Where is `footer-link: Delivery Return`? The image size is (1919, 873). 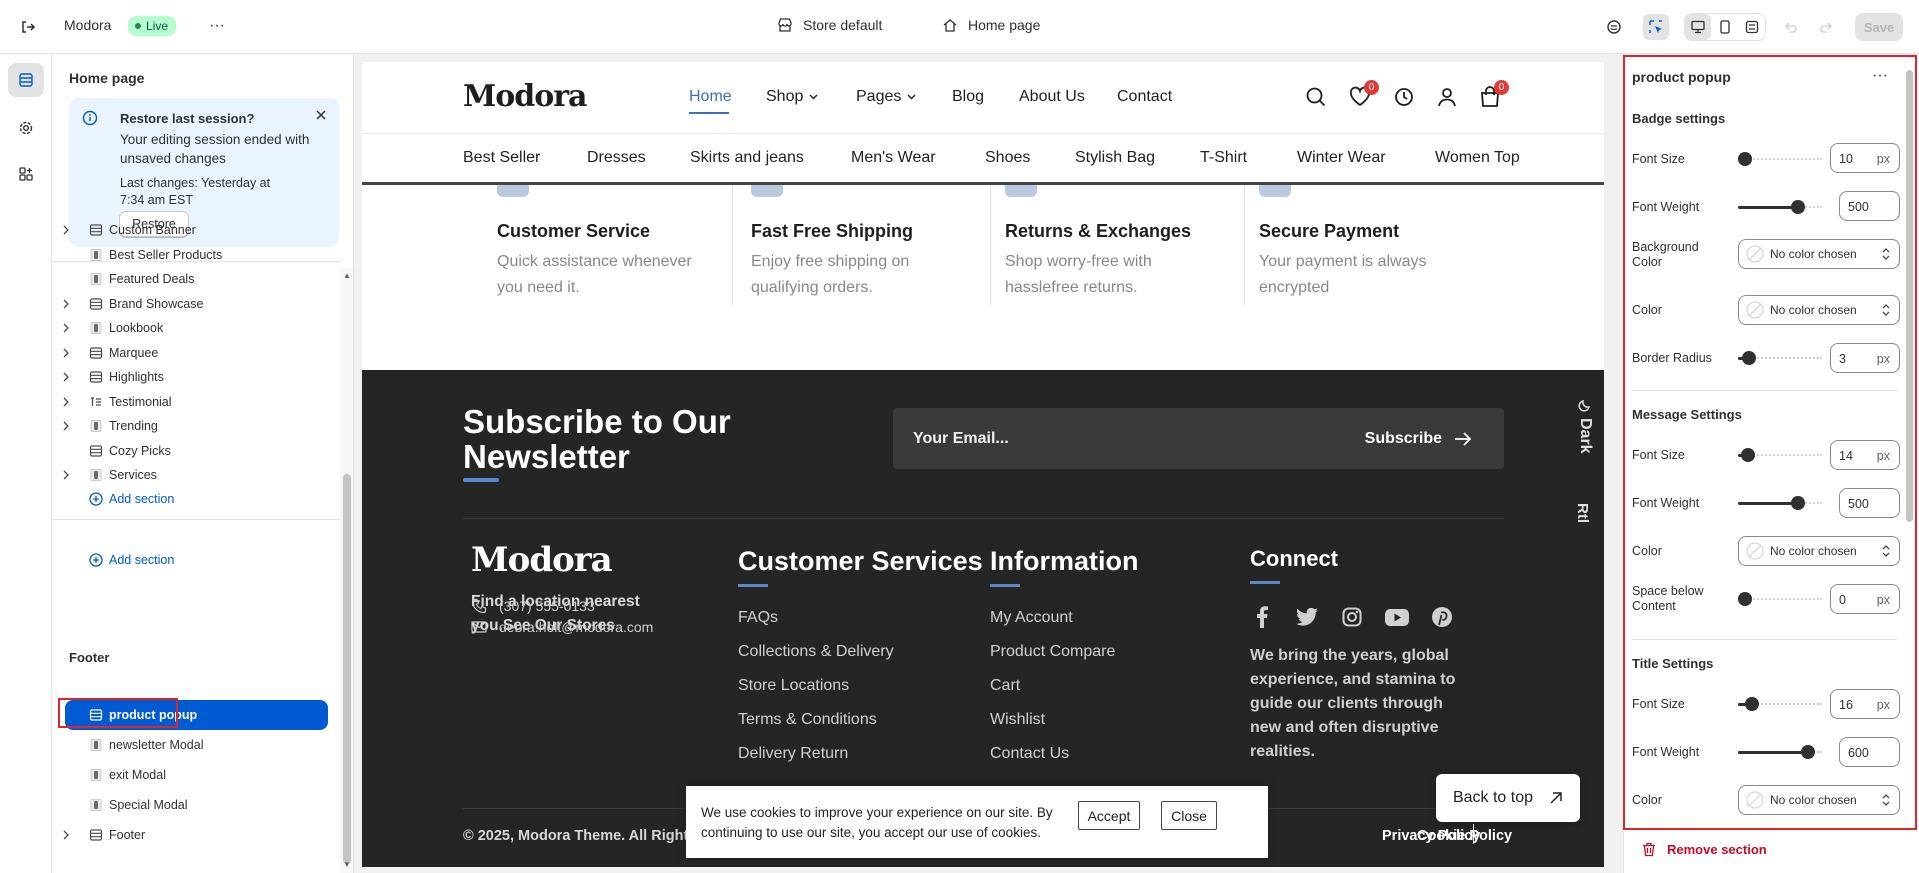 footer-link: Delivery Return is located at coordinates (793, 754).